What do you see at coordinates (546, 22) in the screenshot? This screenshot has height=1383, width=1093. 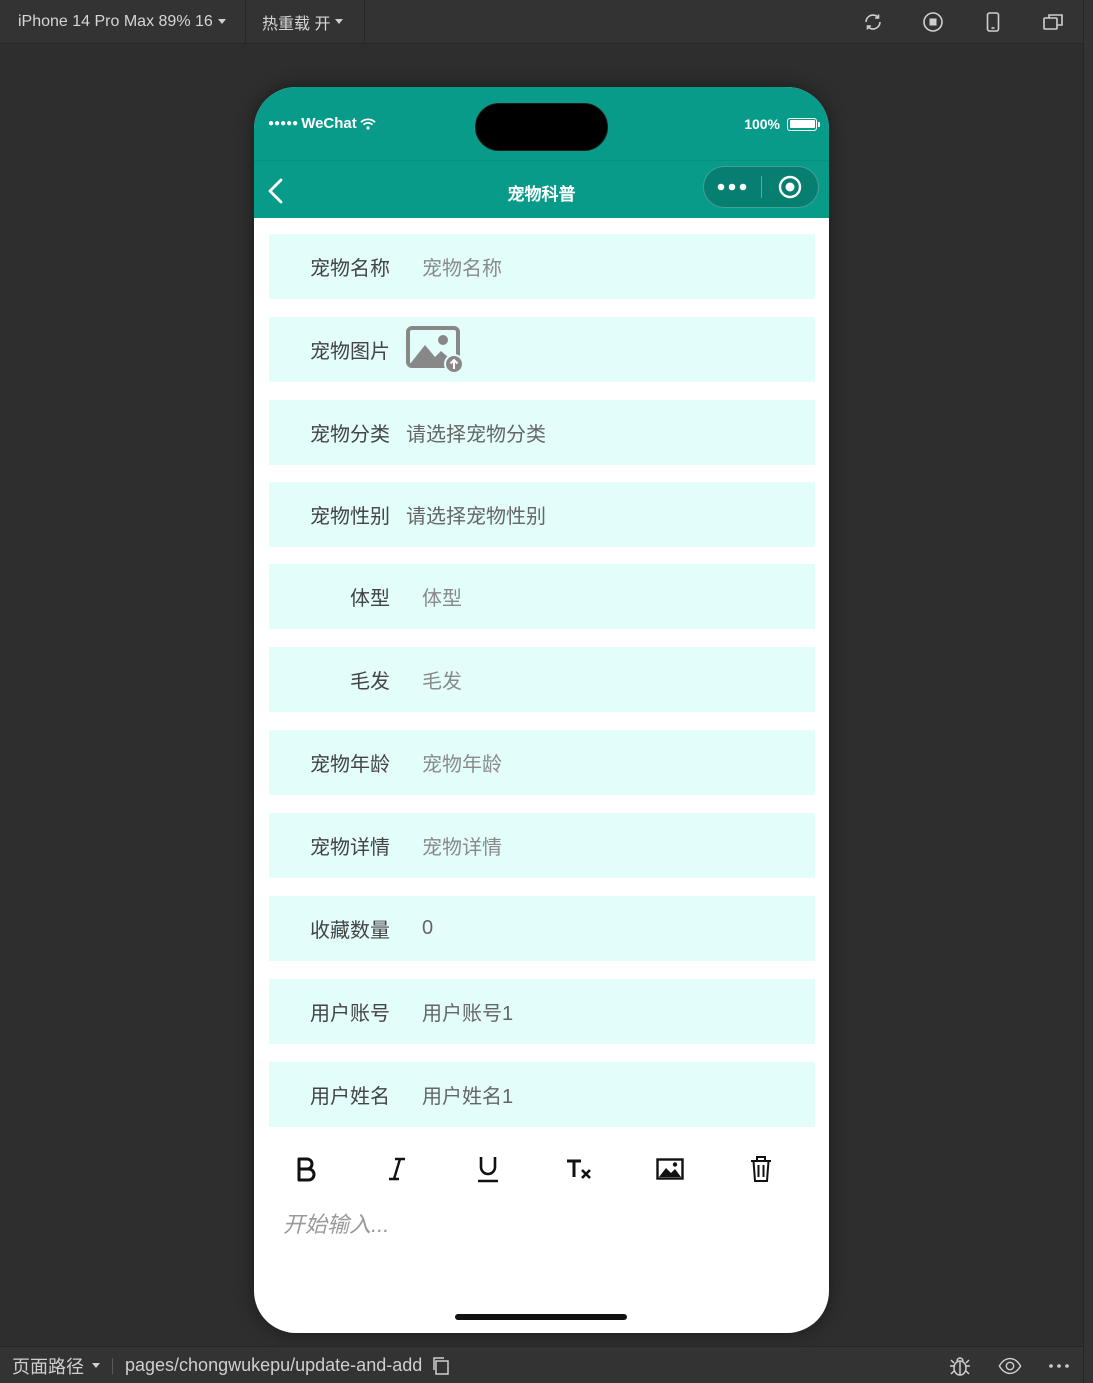 I see `simulator-toolbar: iPhone 14 Pro Max 89% 16 热重载 开` at bounding box center [546, 22].